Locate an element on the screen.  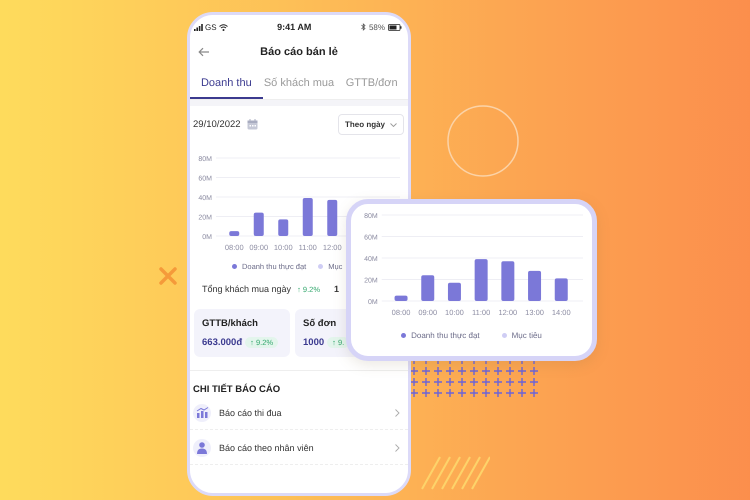
legend-label: Doanh thu thực đạt is located at coordinates (445, 335).